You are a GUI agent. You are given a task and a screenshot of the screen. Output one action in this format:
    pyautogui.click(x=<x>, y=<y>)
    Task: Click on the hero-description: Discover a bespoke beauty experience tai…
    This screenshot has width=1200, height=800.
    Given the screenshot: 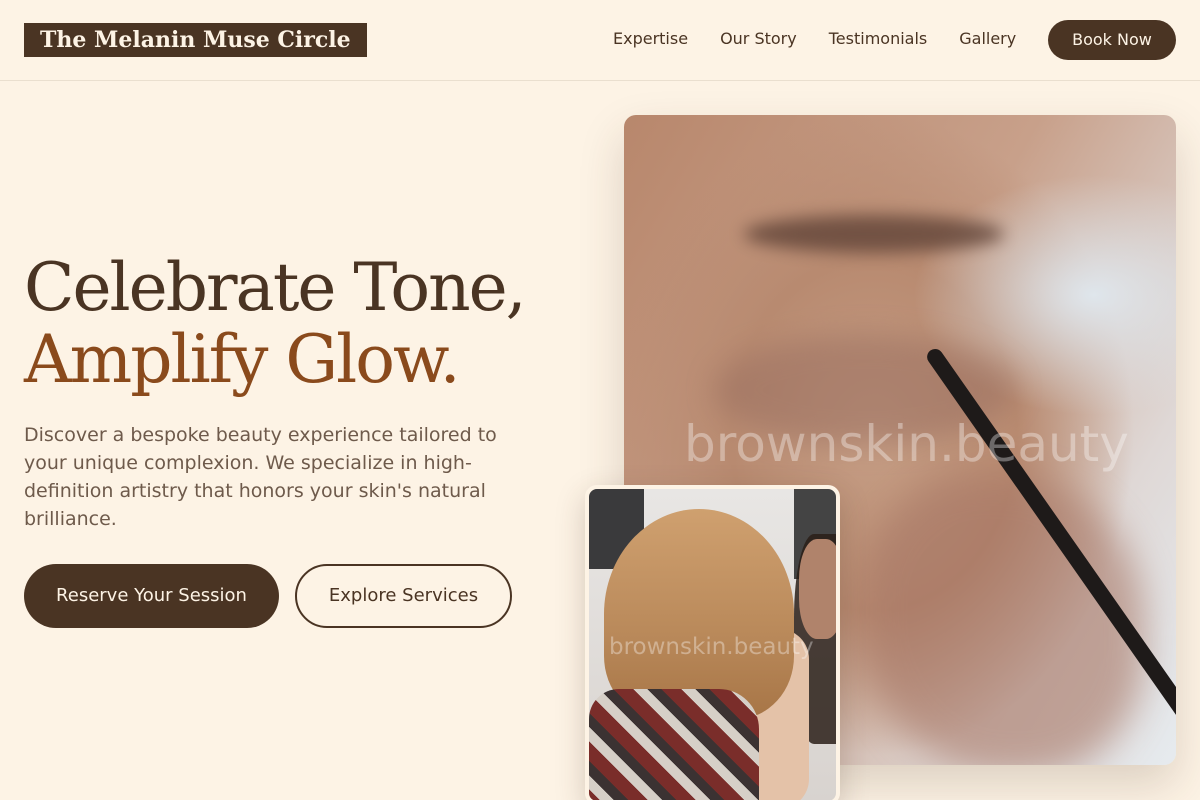 What is the action you would take?
    pyautogui.click(x=260, y=477)
    